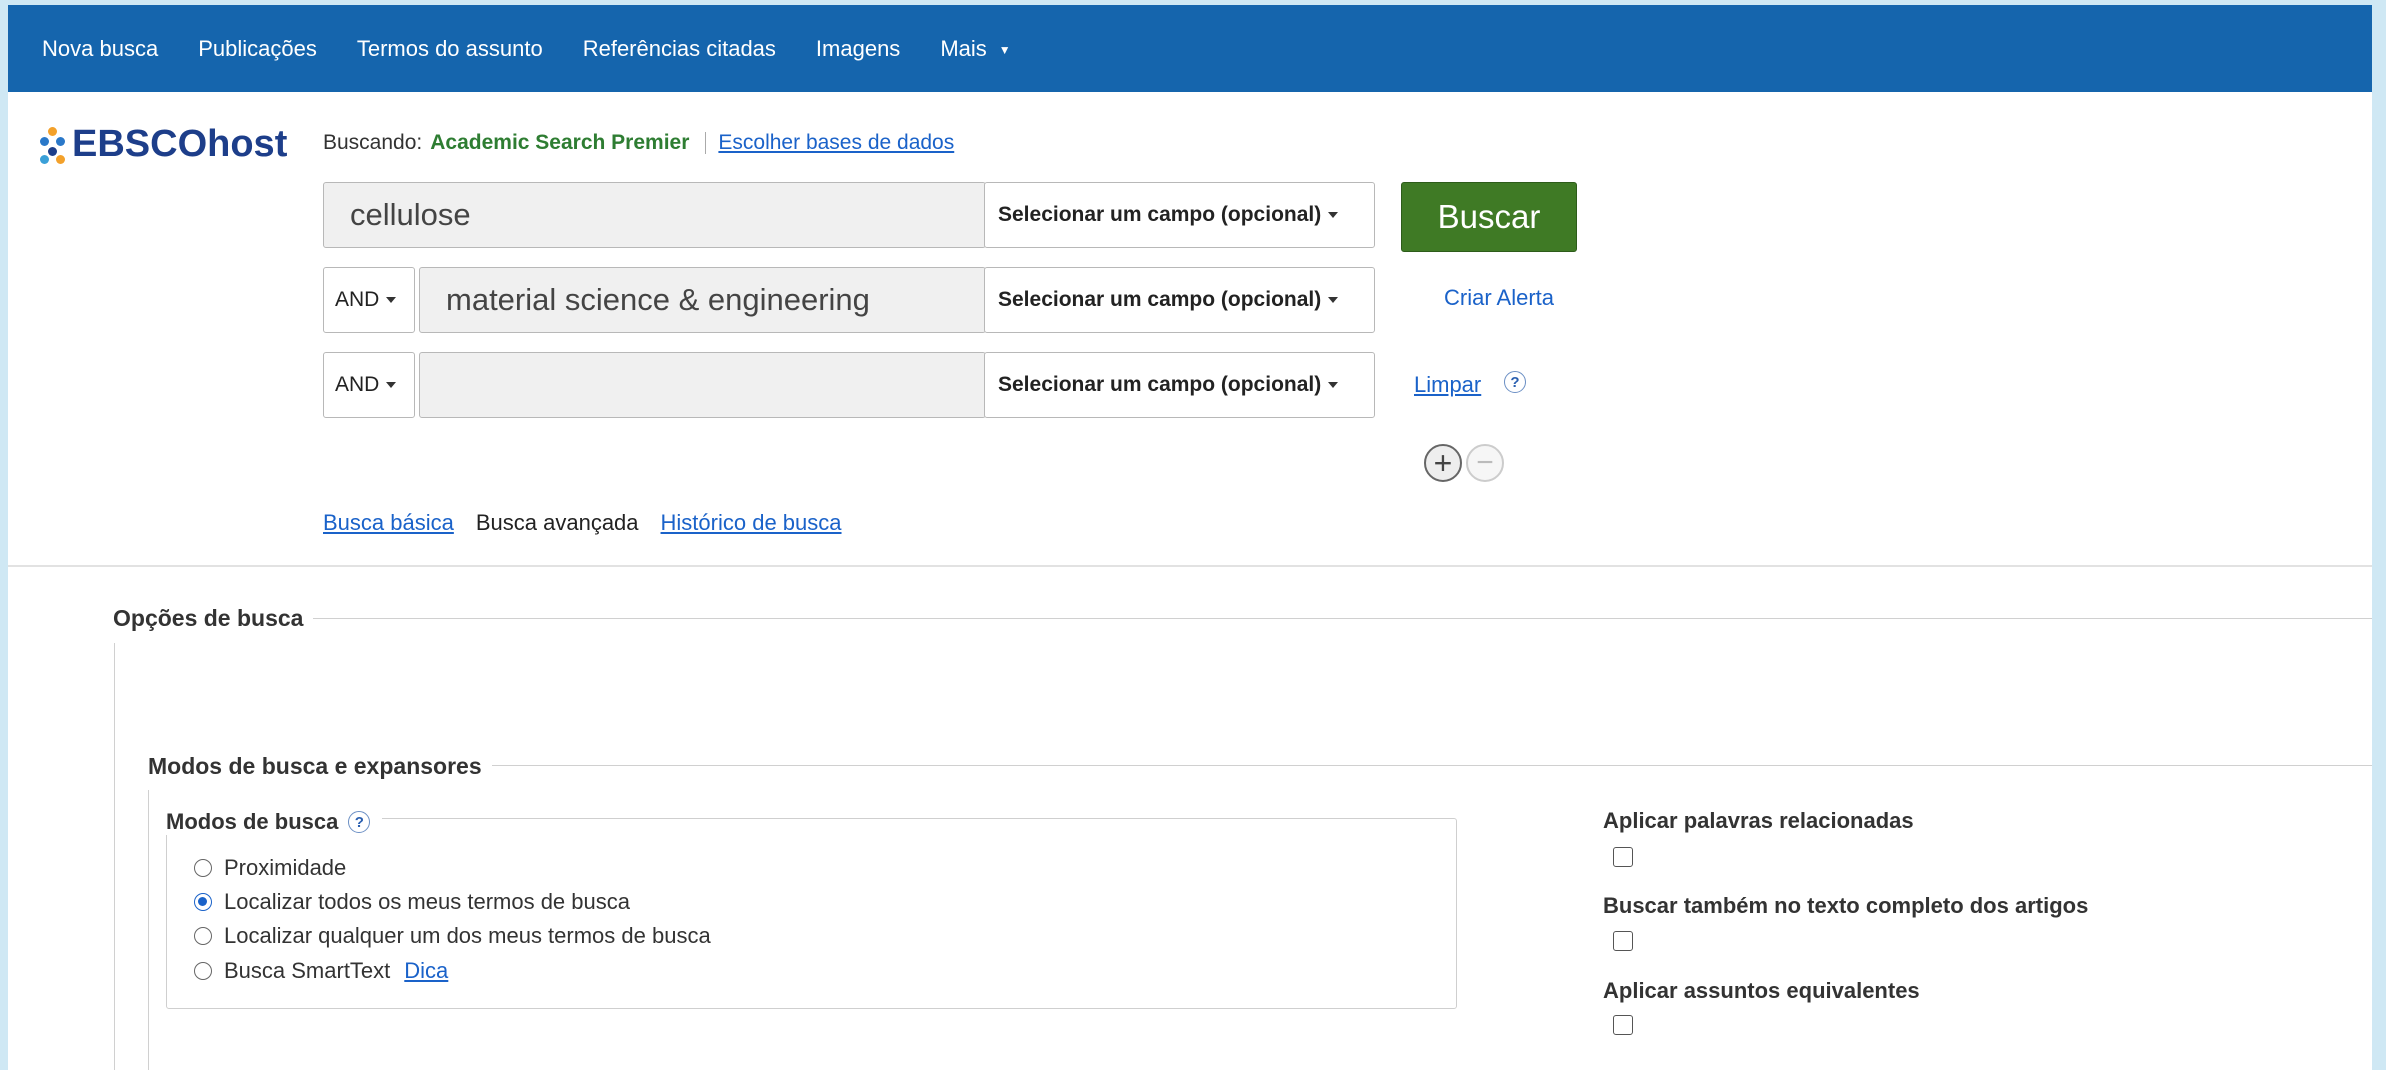  What do you see at coordinates (751, 523) in the screenshot?
I see `search-history-link: Histórico de busca` at bounding box center [751, 523].